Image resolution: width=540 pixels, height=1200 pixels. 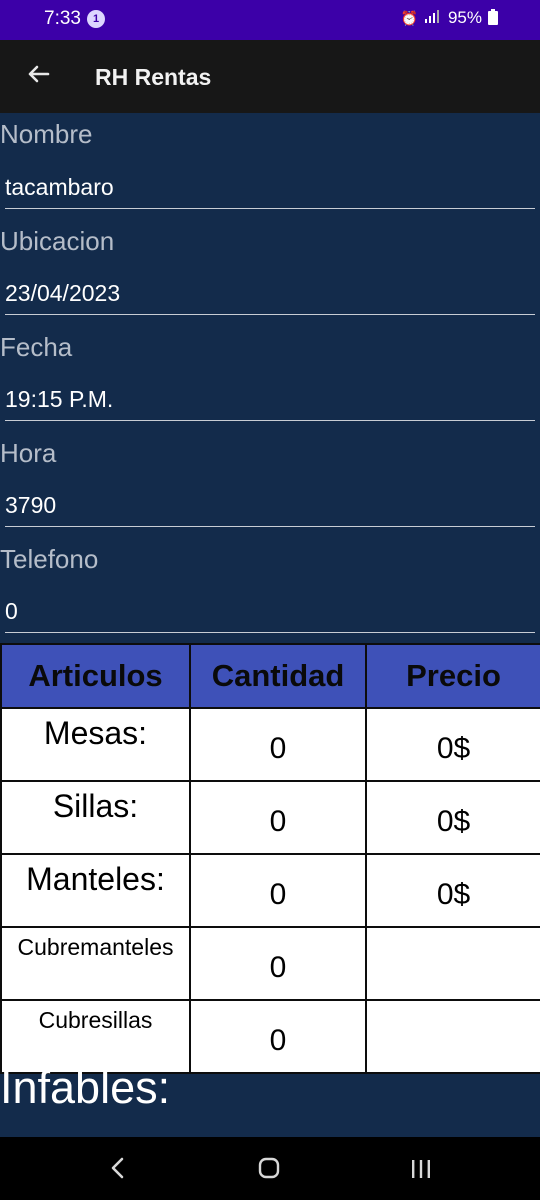 I want to click on article-cell: Cubremanteles, so click(x=95, y=963).